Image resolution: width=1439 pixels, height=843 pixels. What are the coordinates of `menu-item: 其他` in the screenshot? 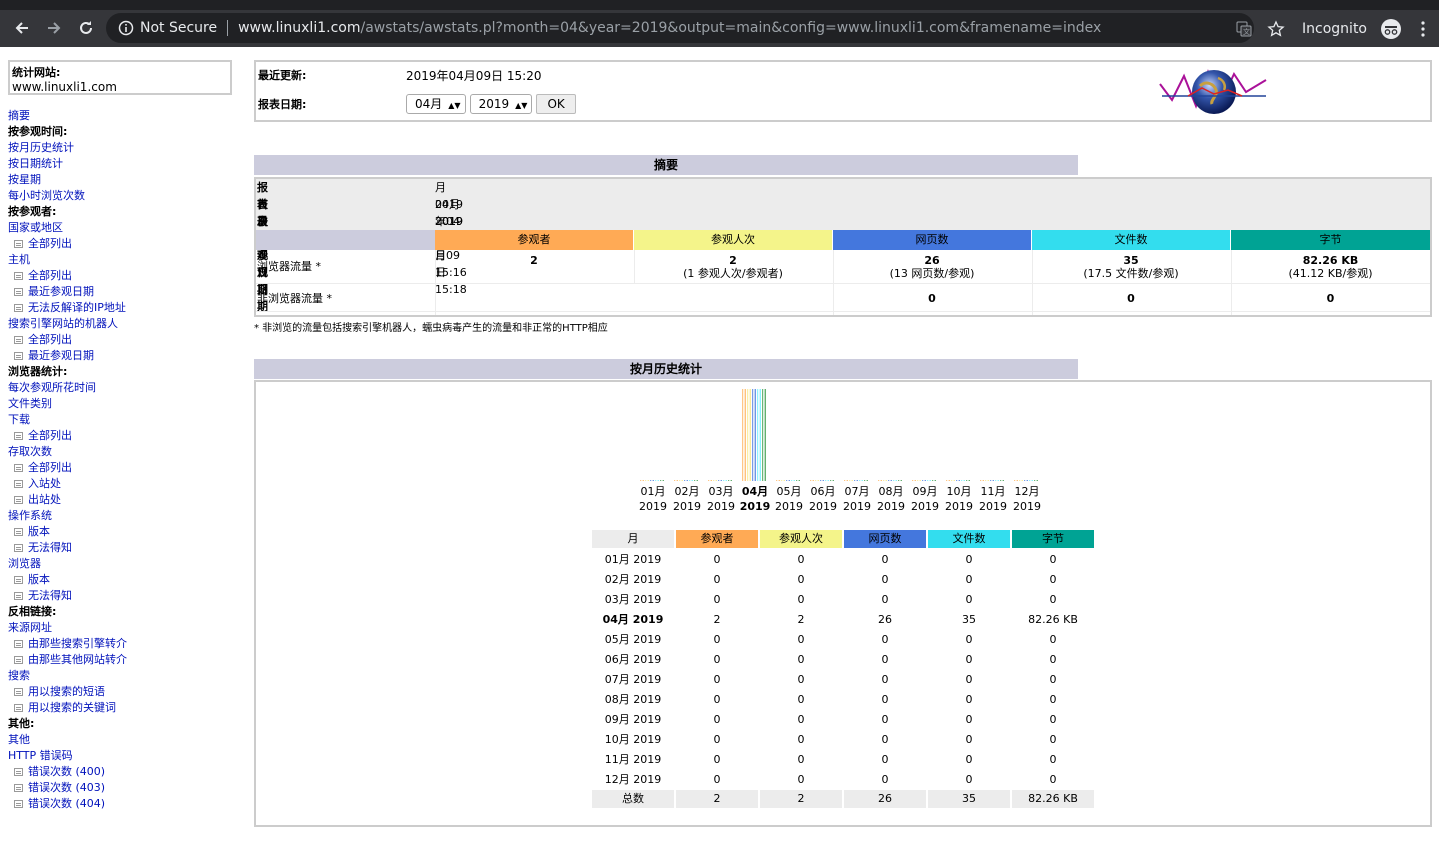 It's located at (123, 740).